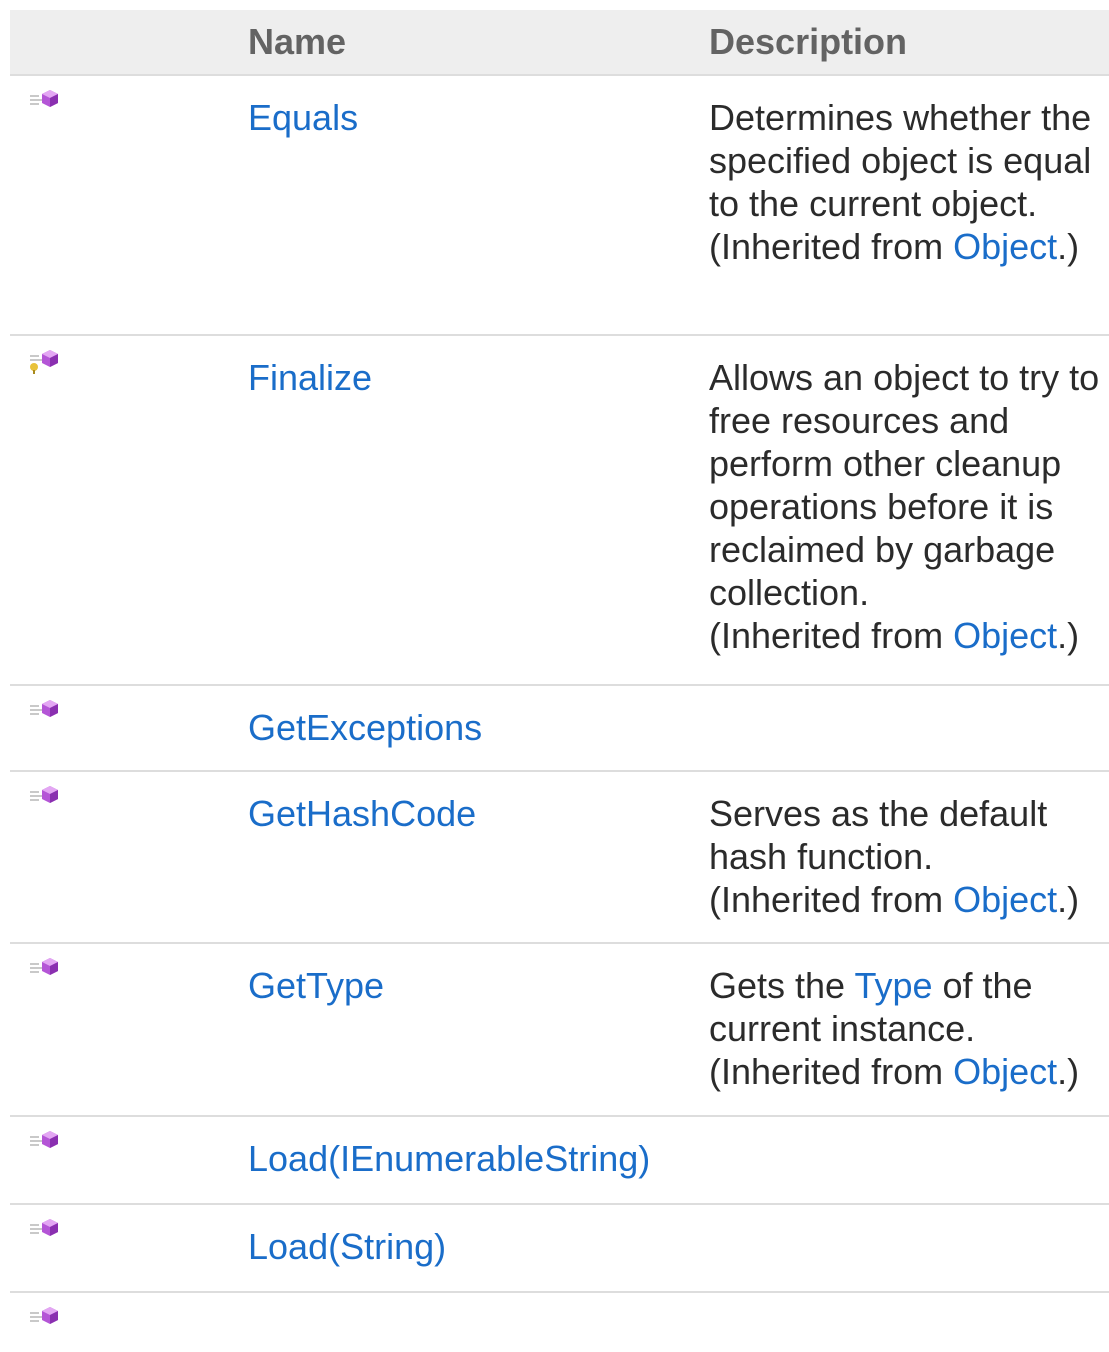  What do you see at coordinates (878, 835) in the screenshot?
I see `method-description: Serves as the default hash function.` at bounding box center [878, 835].